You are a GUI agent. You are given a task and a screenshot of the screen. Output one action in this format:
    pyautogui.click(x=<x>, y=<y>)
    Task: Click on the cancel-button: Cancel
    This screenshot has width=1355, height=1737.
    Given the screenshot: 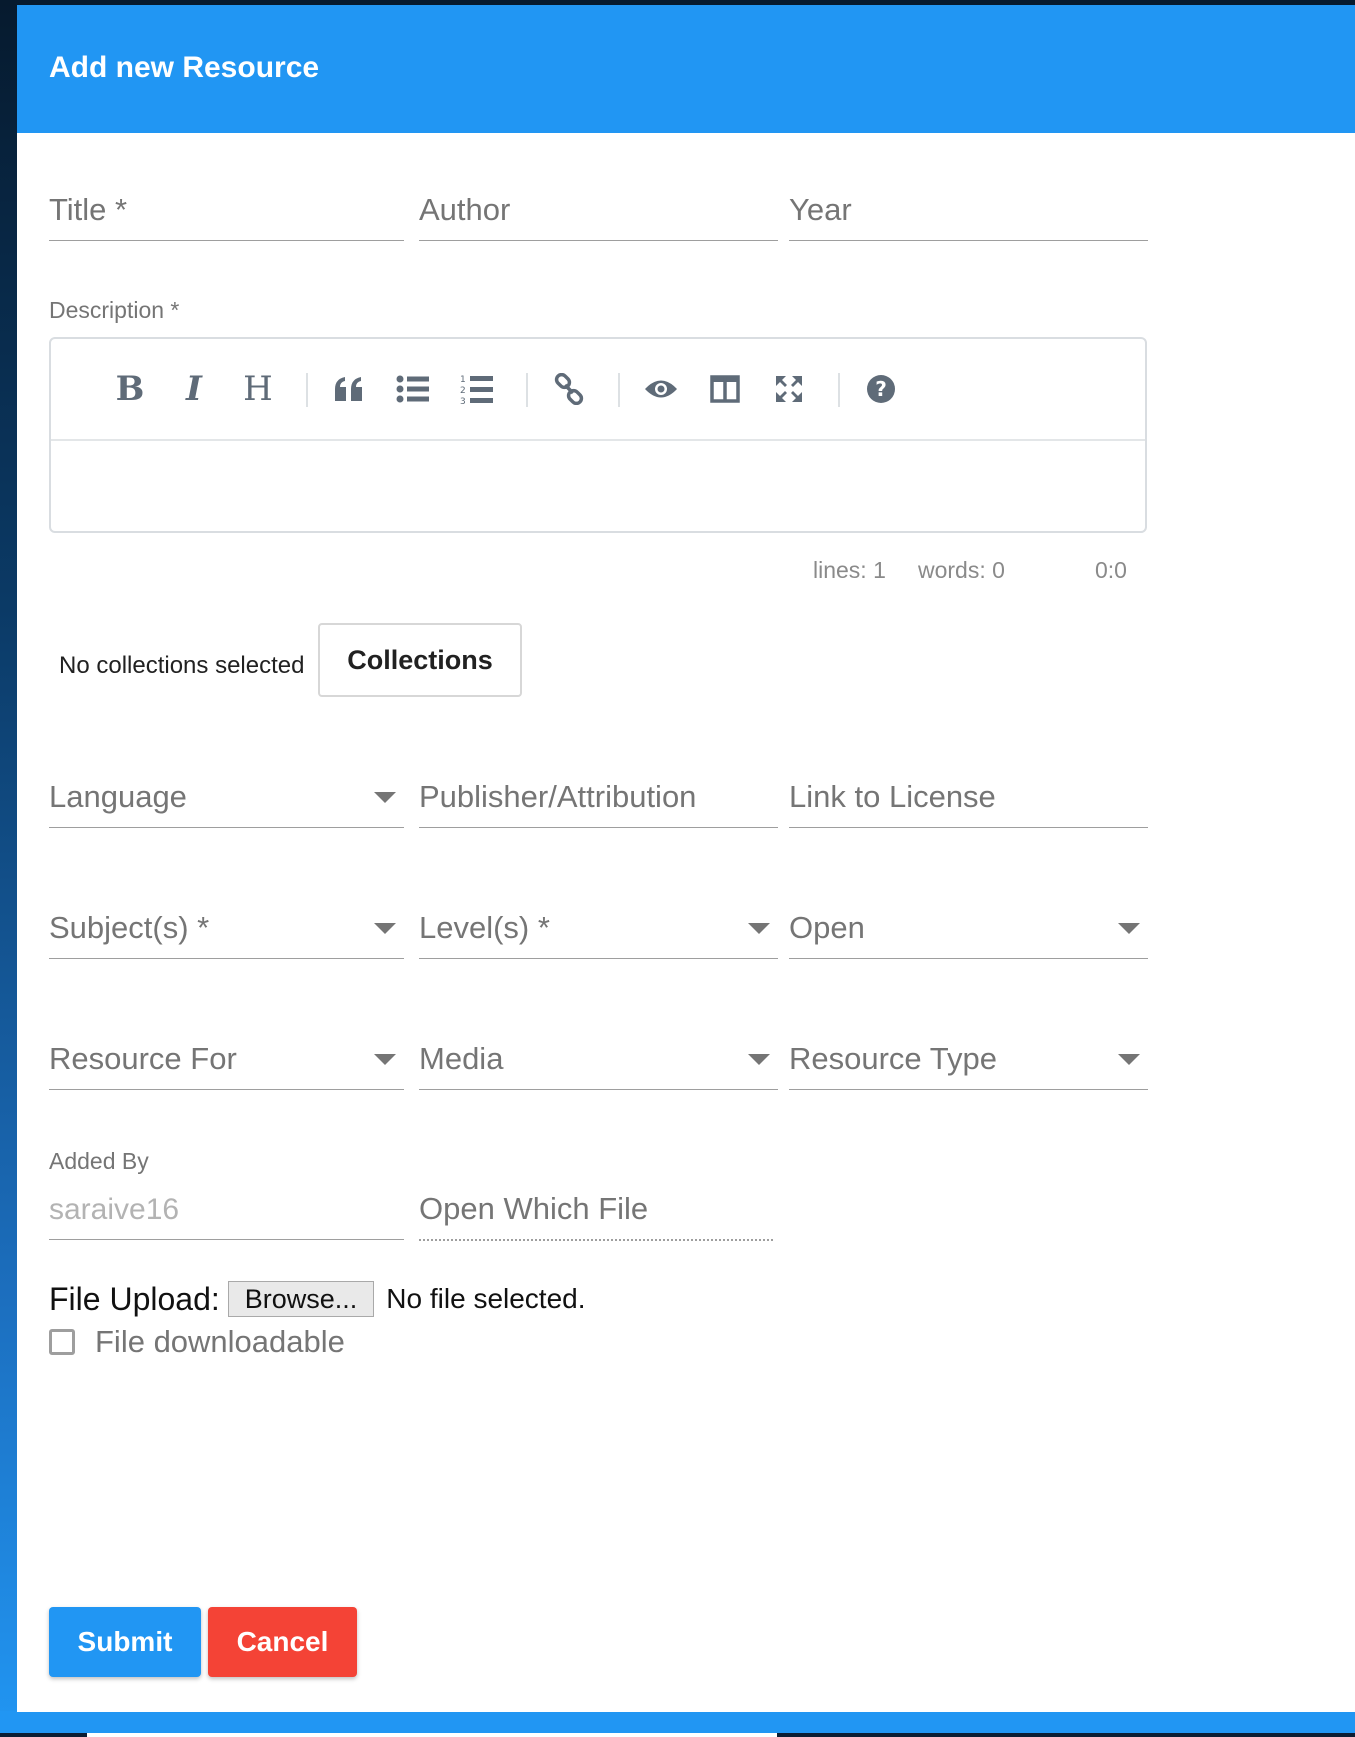 What is the action you would take?
    pyautogui.click(x=282, y=1642)
    